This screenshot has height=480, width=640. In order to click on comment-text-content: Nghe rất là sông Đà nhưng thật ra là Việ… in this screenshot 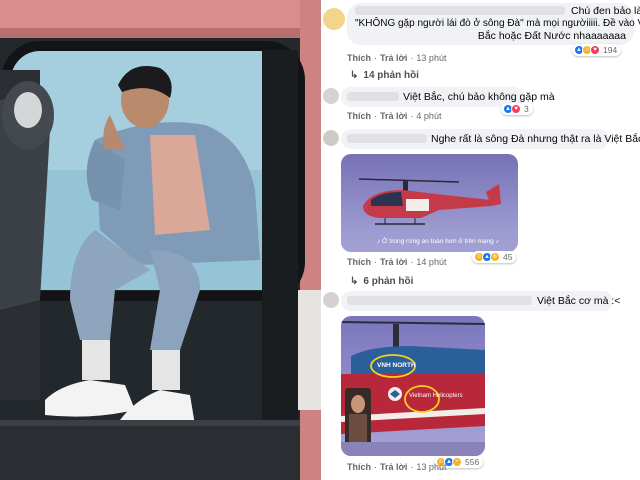, I will do `click(535, 139)`.